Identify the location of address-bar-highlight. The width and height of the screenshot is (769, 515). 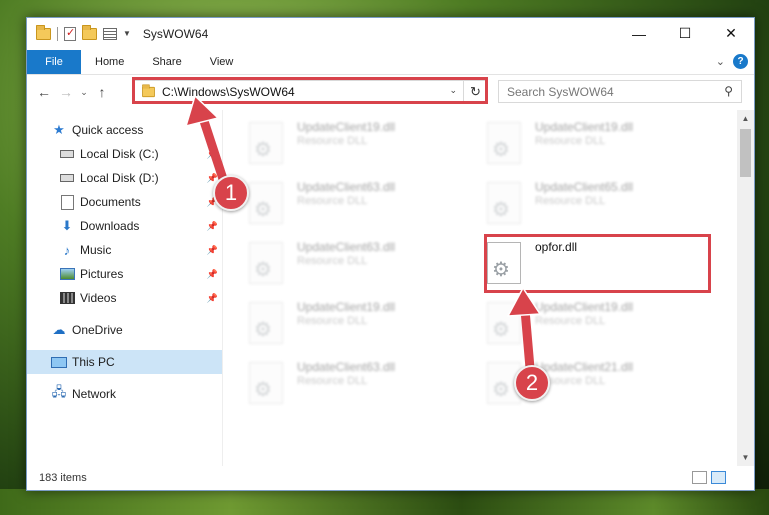
(310, 90).